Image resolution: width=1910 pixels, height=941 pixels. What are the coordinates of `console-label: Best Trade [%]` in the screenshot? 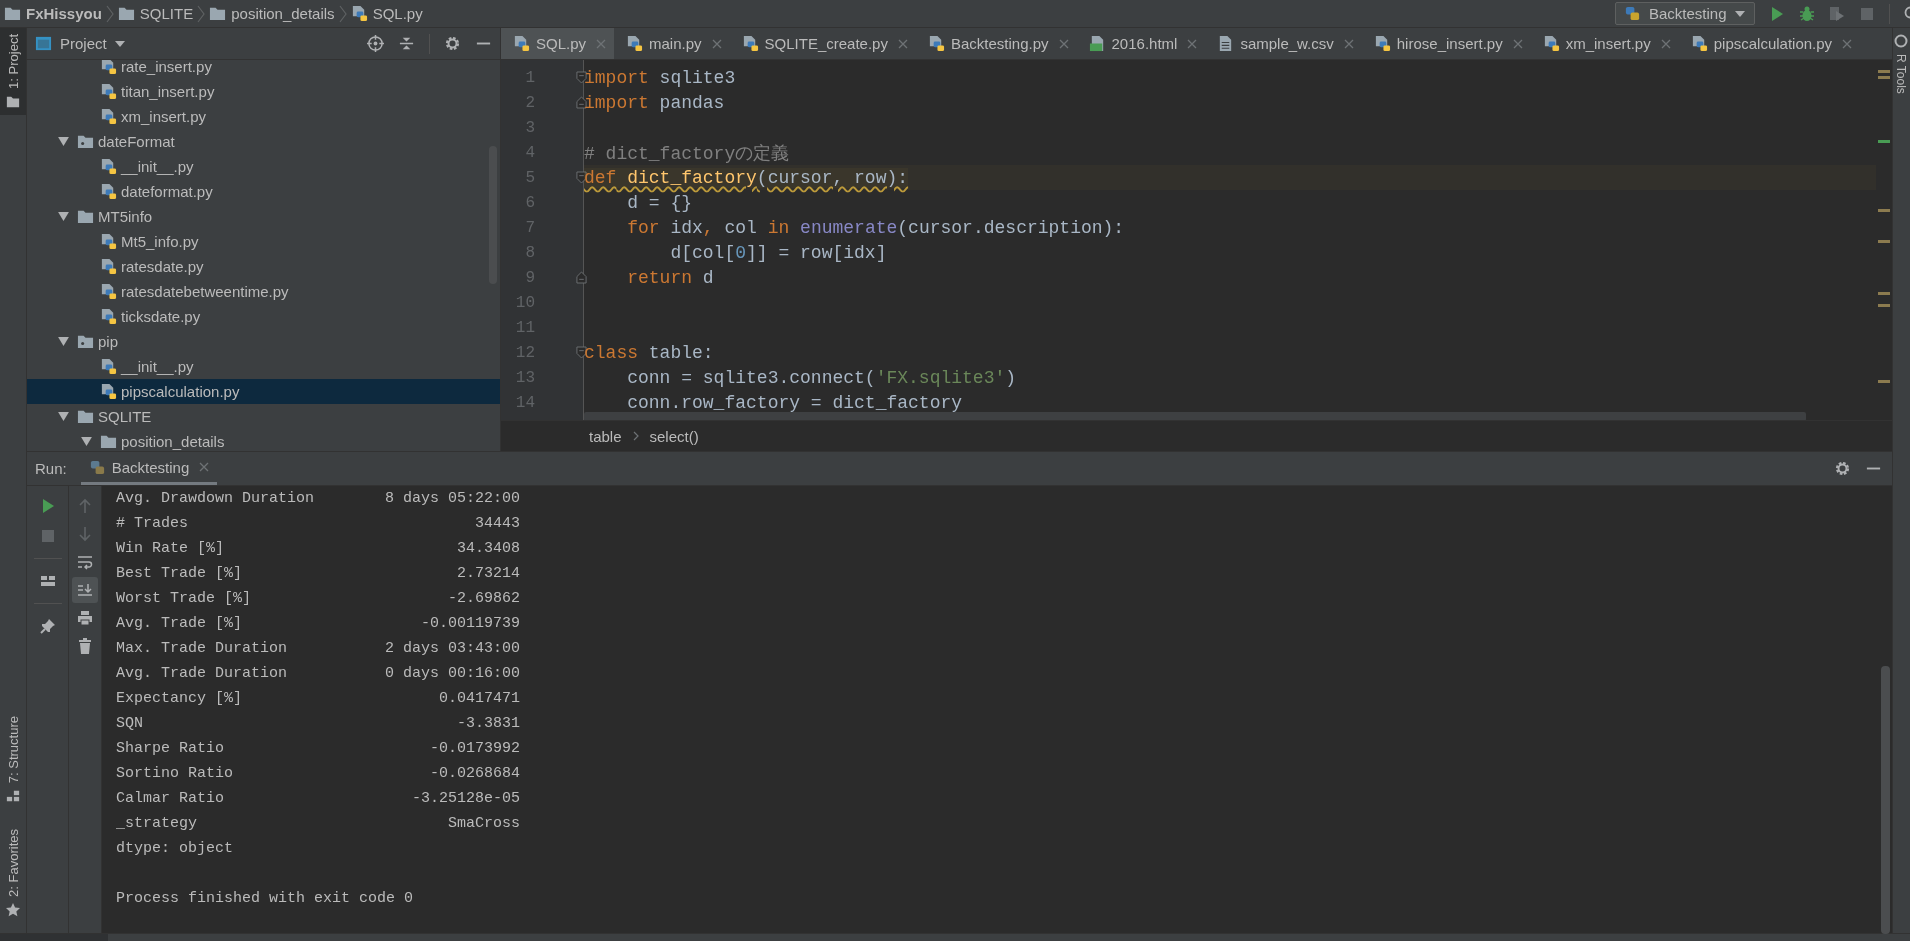 It's located at (179, 573).